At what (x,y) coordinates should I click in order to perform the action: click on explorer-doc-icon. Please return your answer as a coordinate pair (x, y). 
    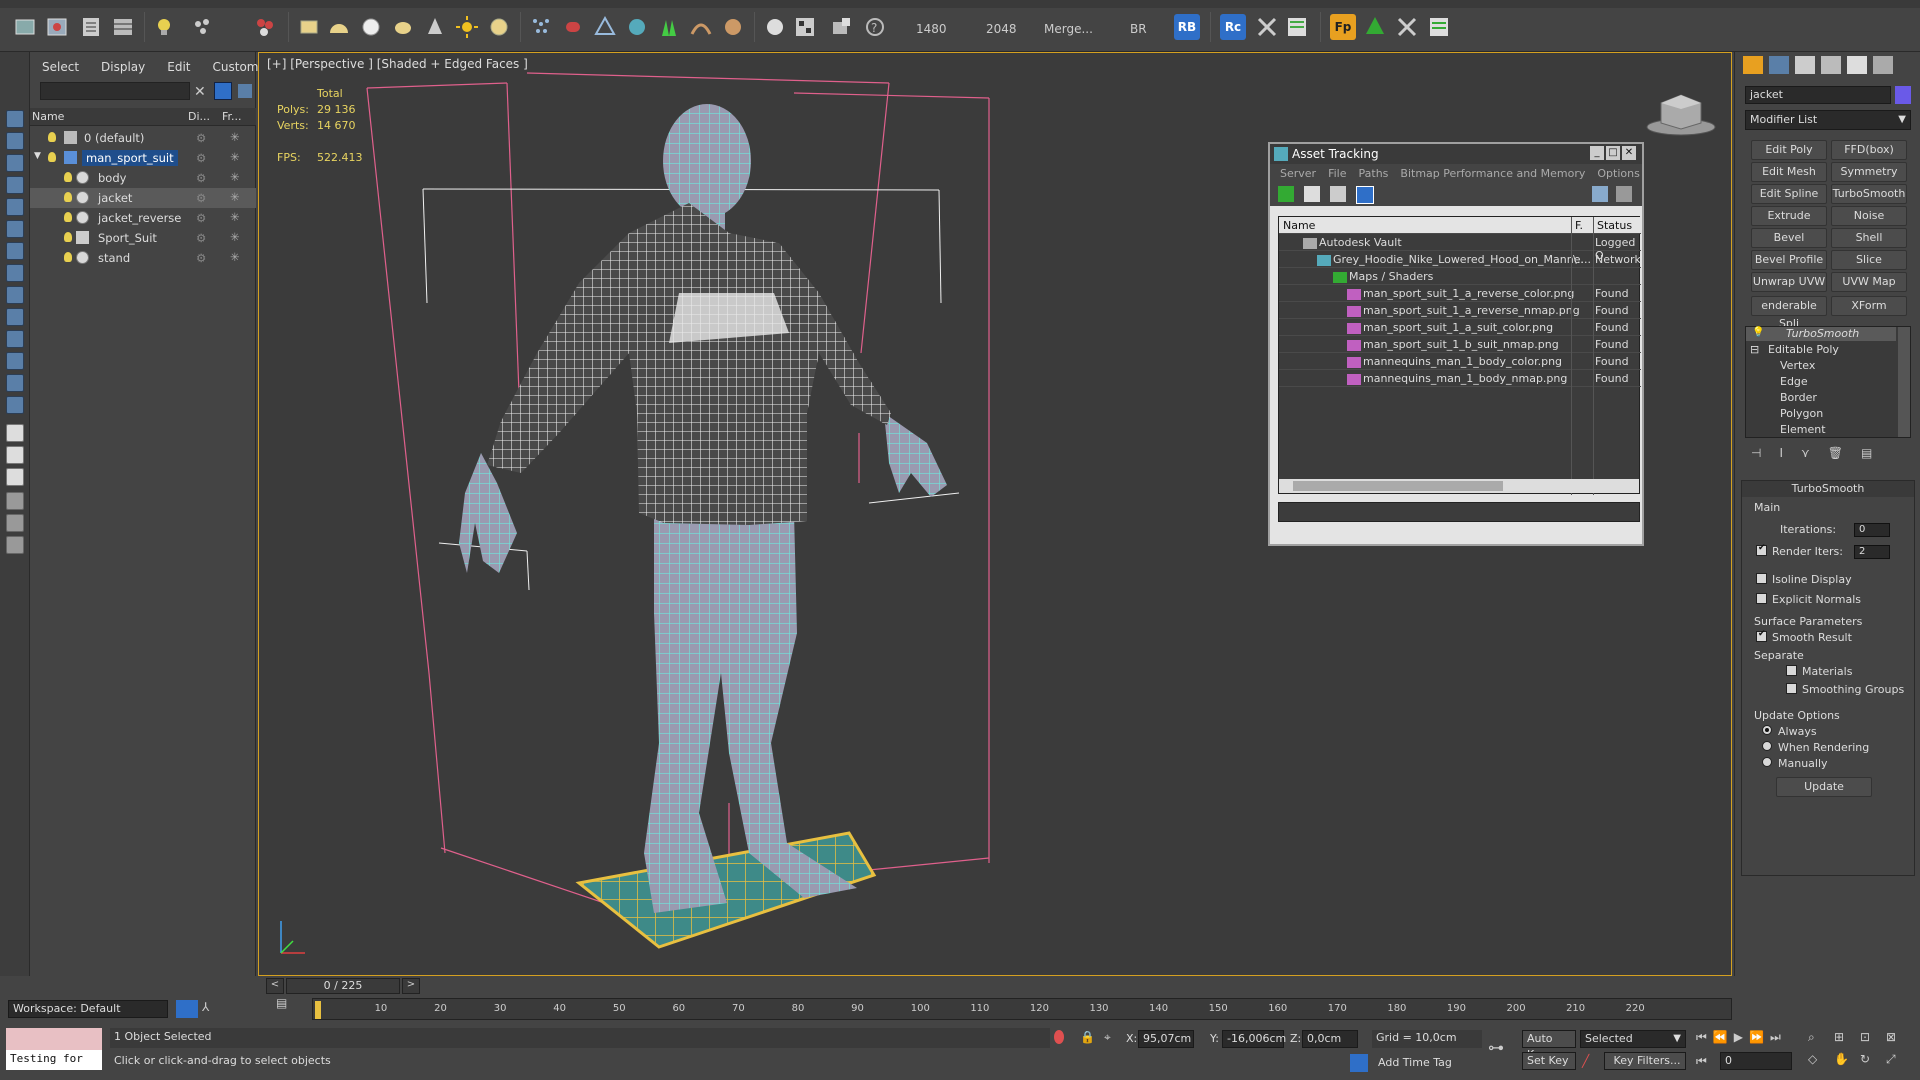
    Looking at the image, I should click on (15, 477).